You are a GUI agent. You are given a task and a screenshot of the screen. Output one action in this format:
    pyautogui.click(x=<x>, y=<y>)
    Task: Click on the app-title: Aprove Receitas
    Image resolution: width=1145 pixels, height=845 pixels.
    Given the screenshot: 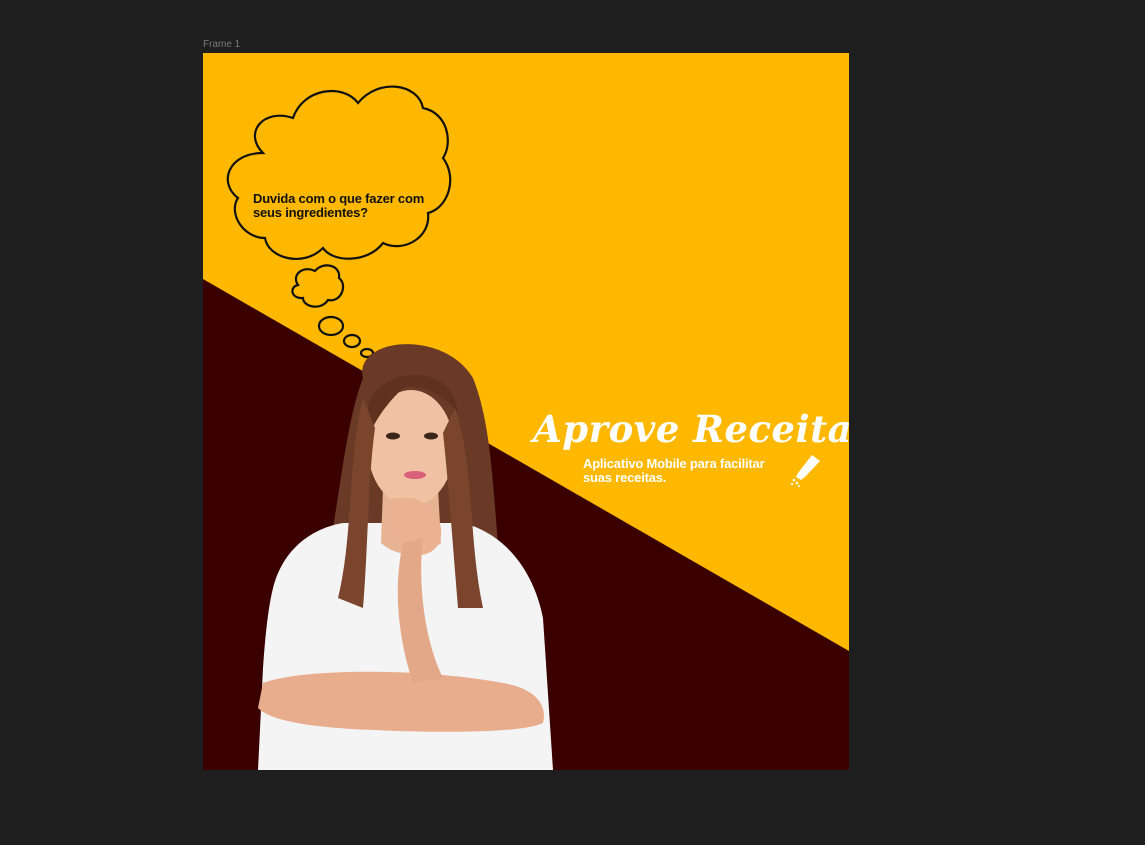 What is the action you would take?
    pyautogui.click(x=691, y=429)
    